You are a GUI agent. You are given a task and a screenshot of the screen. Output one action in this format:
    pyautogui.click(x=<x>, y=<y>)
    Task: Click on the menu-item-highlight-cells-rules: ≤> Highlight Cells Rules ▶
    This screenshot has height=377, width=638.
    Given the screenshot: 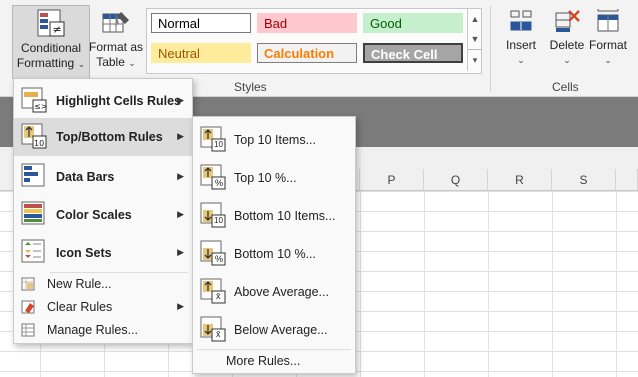 What is the action you would take?
    pyautogui.click(x=103, y=100)
    